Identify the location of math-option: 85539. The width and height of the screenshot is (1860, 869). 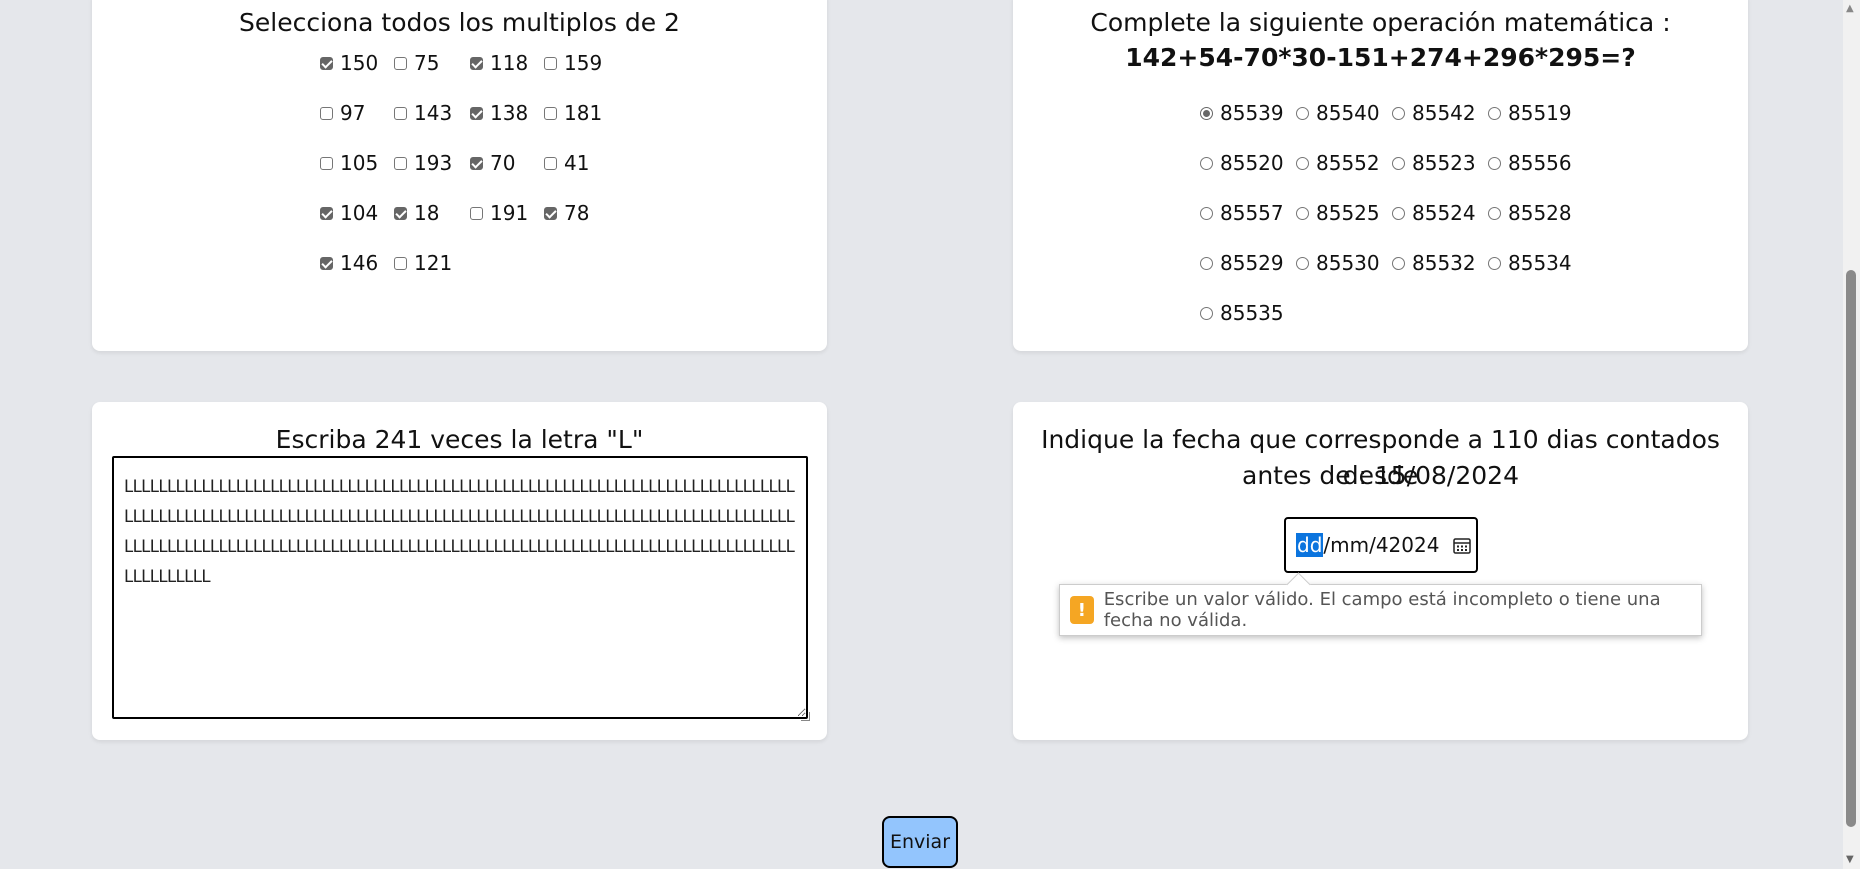
(1242, 113).